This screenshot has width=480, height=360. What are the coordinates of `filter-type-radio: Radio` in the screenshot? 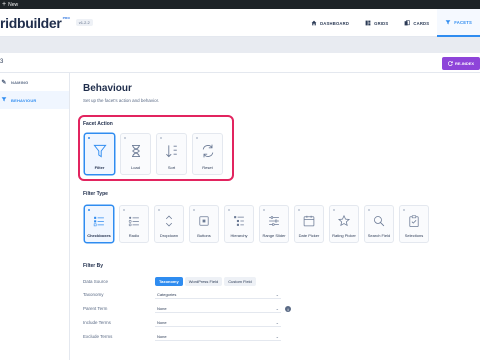 It's located at (134, 224).